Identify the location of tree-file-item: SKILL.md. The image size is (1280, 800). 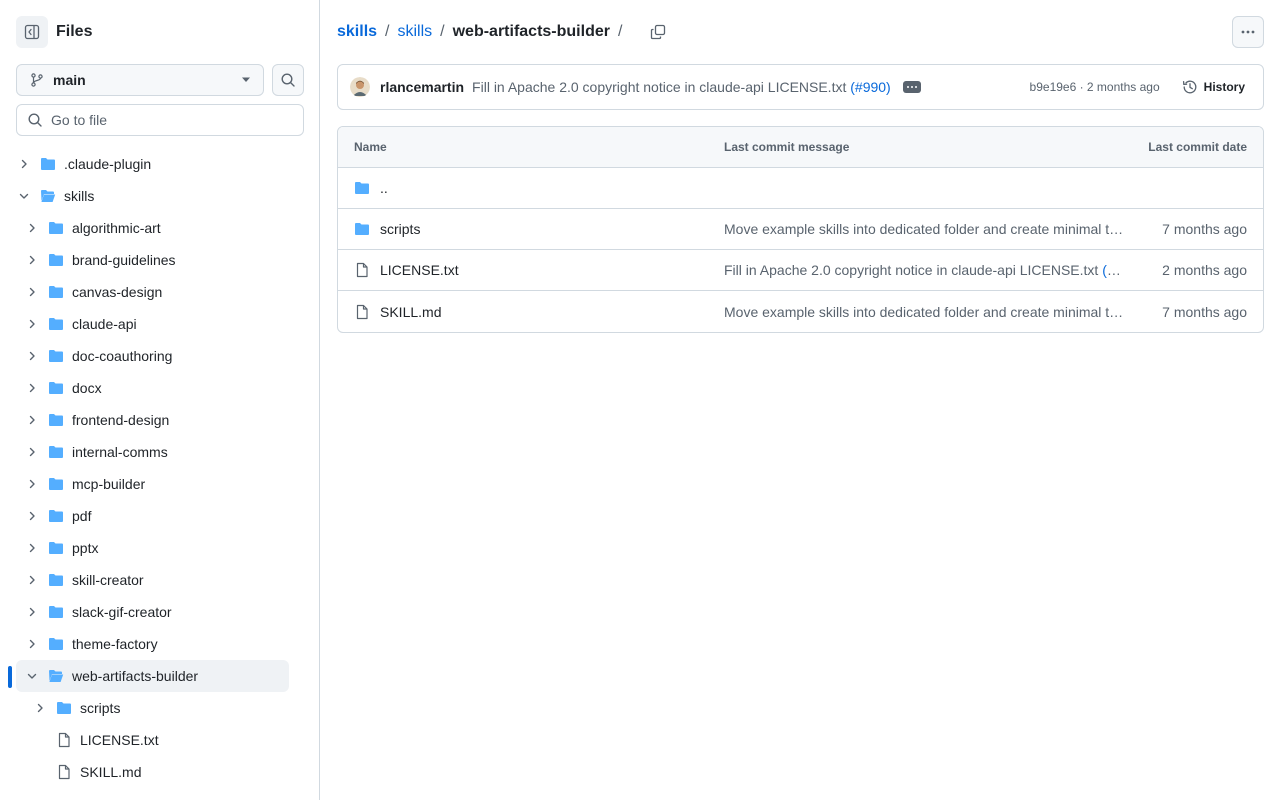
(160, 772).